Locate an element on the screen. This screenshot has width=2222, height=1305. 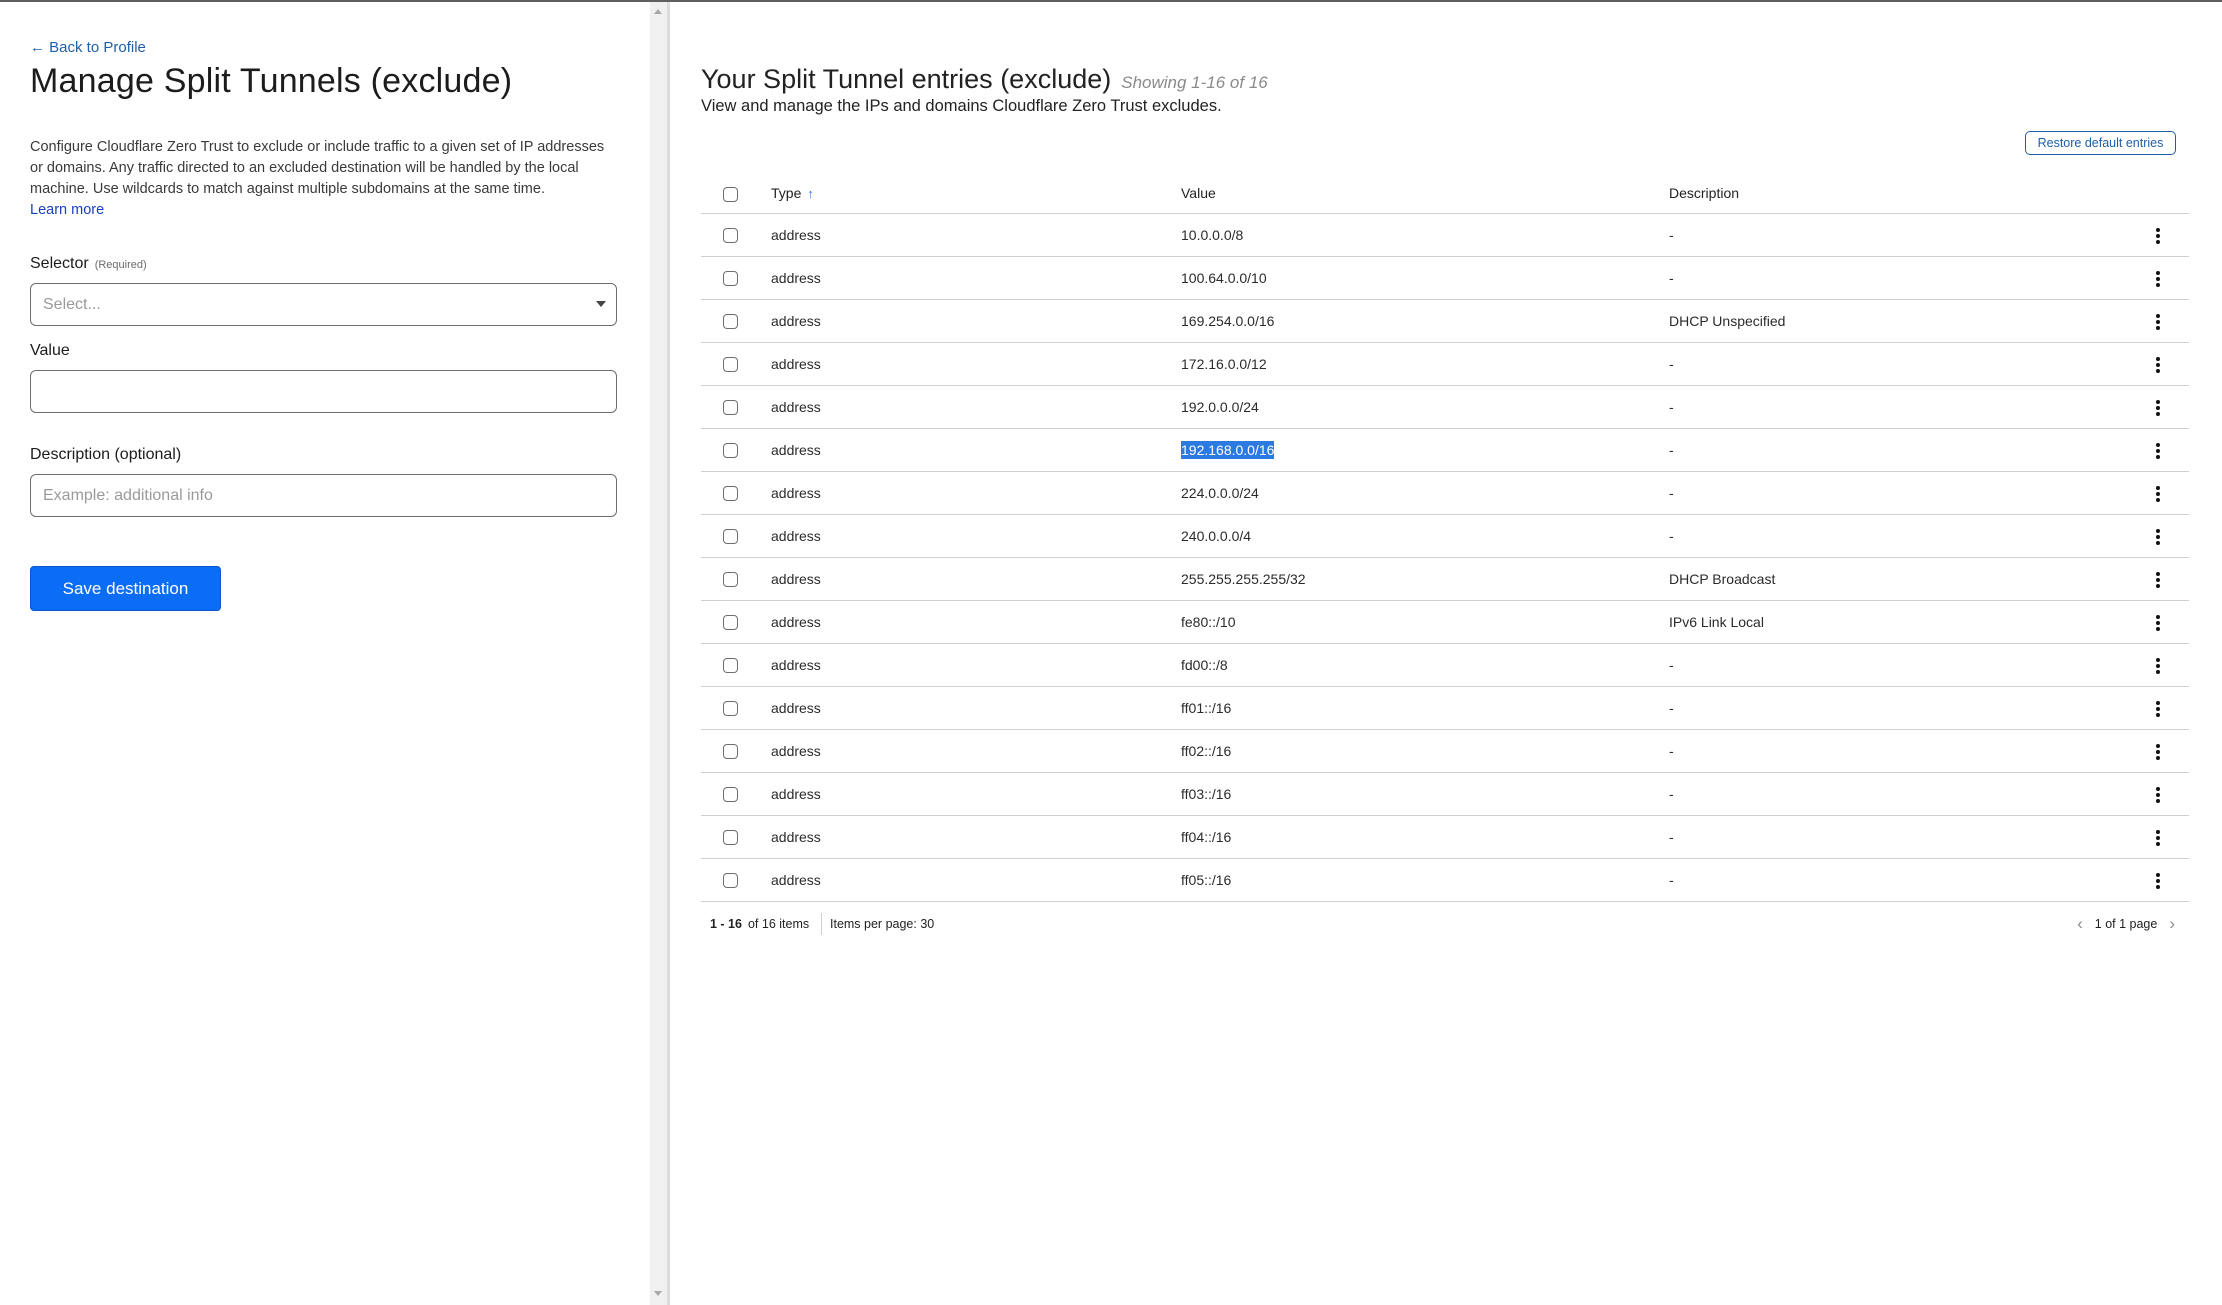
table-row: address 192.0.0.0/24 - is located at coordinates (1445, 407).